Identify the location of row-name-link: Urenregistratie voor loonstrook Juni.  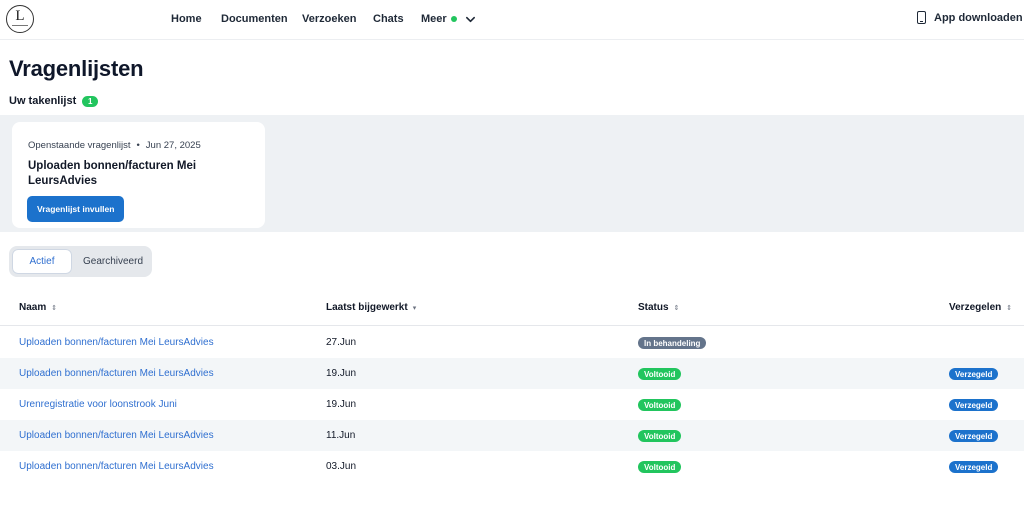
(98, 404).